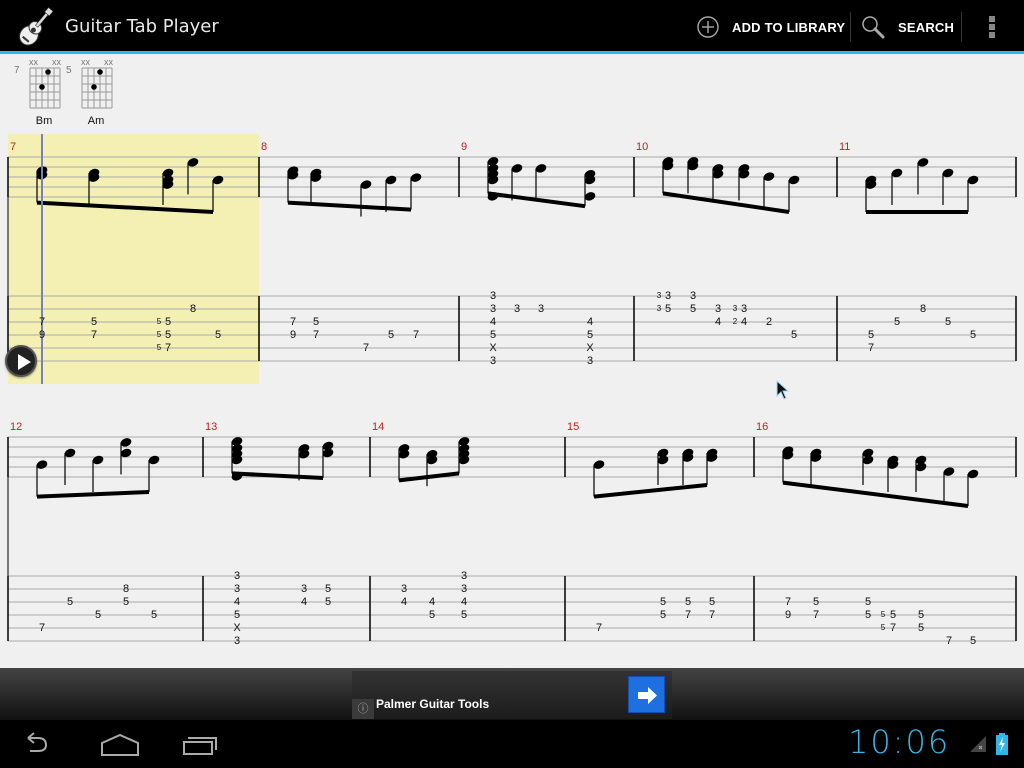 The height and width of the screenshot is (768, 1024). What do you see at coordinates (992, 28) in the screenshot?
I see `overflow-menu-icon` at bounding box center [992, 28].